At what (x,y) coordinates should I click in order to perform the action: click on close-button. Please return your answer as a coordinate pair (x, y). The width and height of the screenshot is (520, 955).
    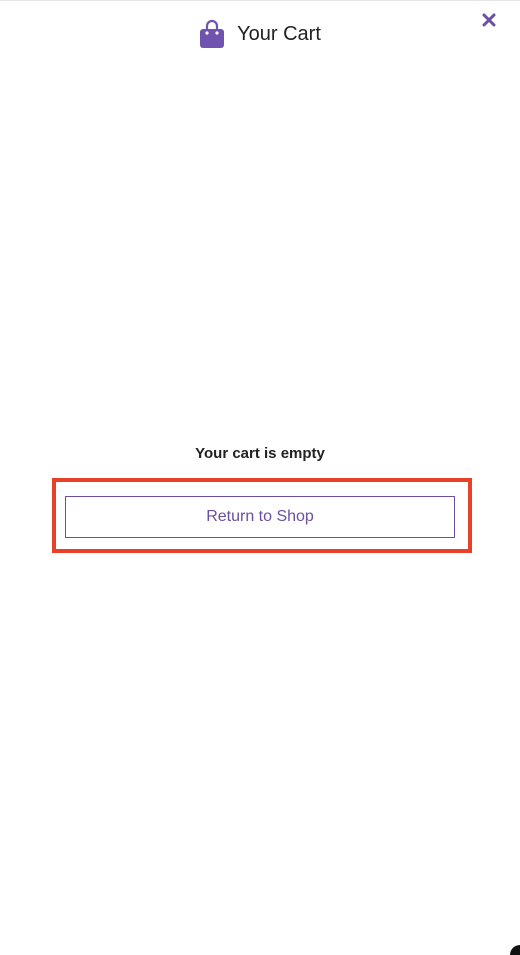
    Looking at the image, I should click on (489, 22).